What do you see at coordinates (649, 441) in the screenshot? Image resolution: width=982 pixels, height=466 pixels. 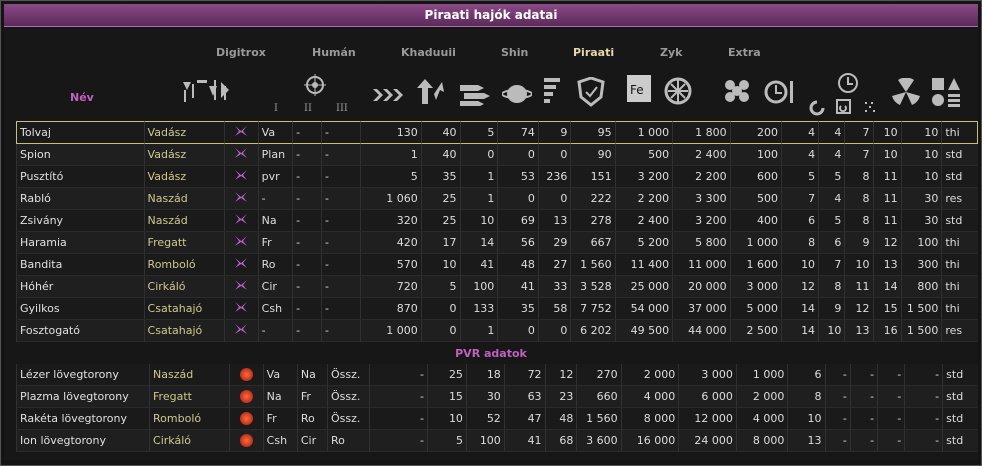 I see `tower-stat-7: 16 000` at bounding box center [649, 441].